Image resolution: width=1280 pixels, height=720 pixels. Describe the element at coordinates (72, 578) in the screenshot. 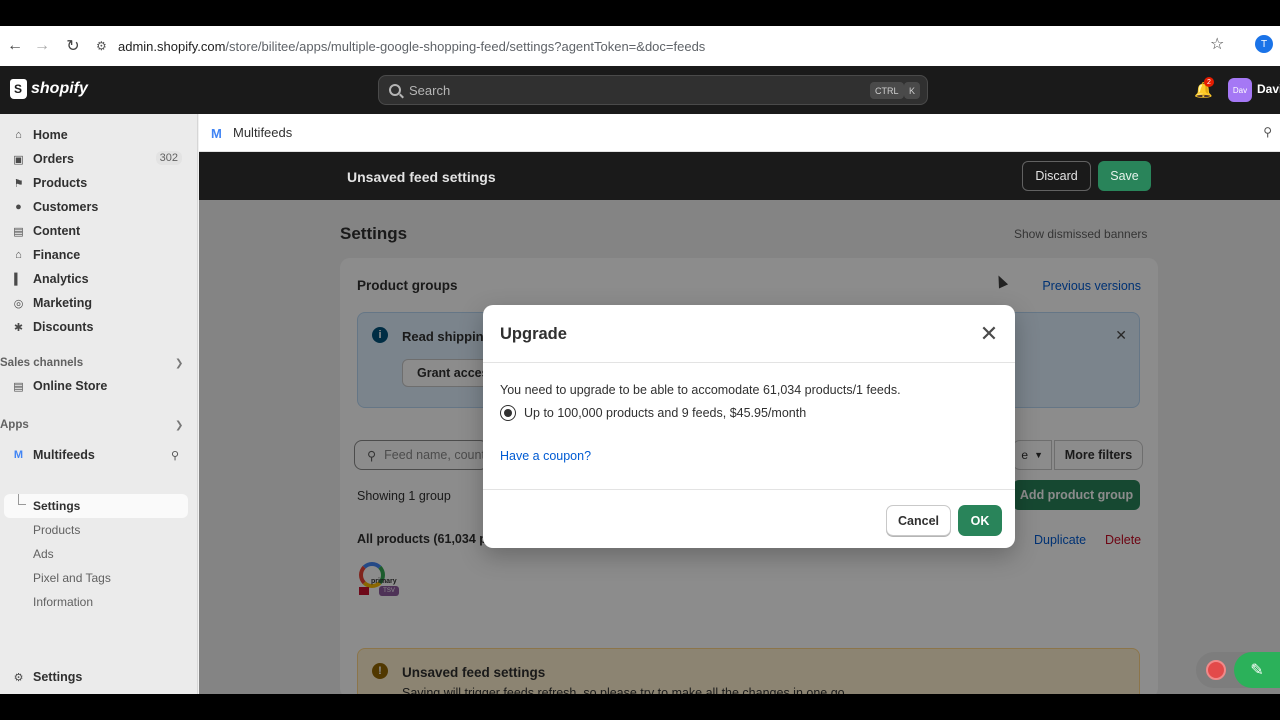

I see `sidebar-subitem-pixel-and-tags: Pixel and Tags` at that location.